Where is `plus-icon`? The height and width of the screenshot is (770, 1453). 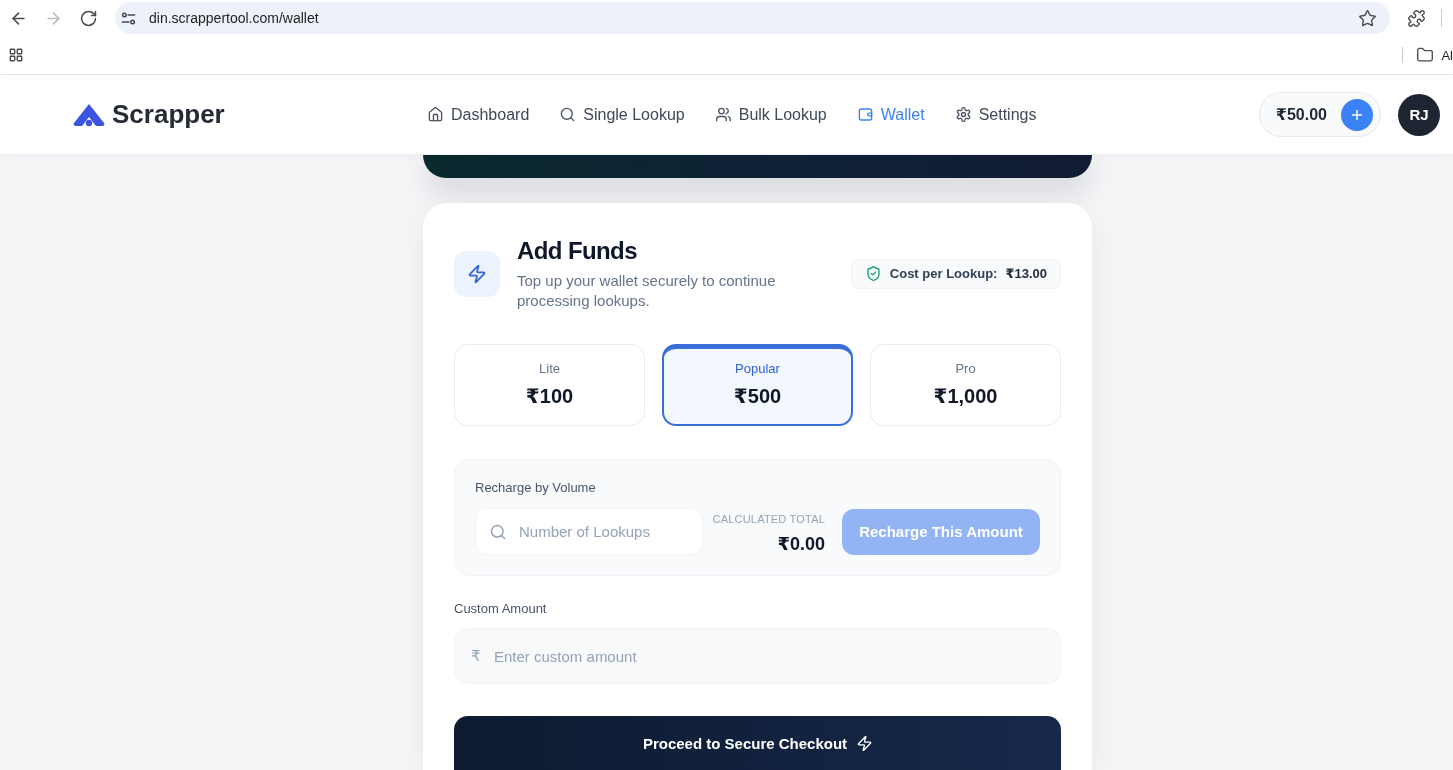
plus-icon is located at coordinates (1357, 114).